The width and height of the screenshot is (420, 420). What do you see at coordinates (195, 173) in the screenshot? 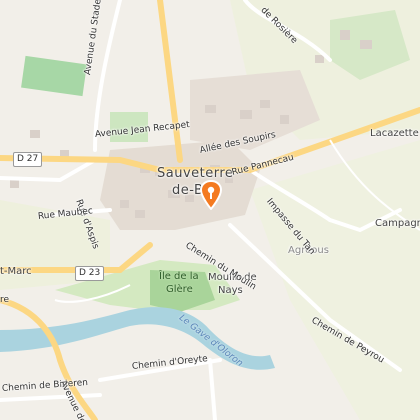
I see `town-label-line1: Sauveterre` at bounding box center [195, 173].